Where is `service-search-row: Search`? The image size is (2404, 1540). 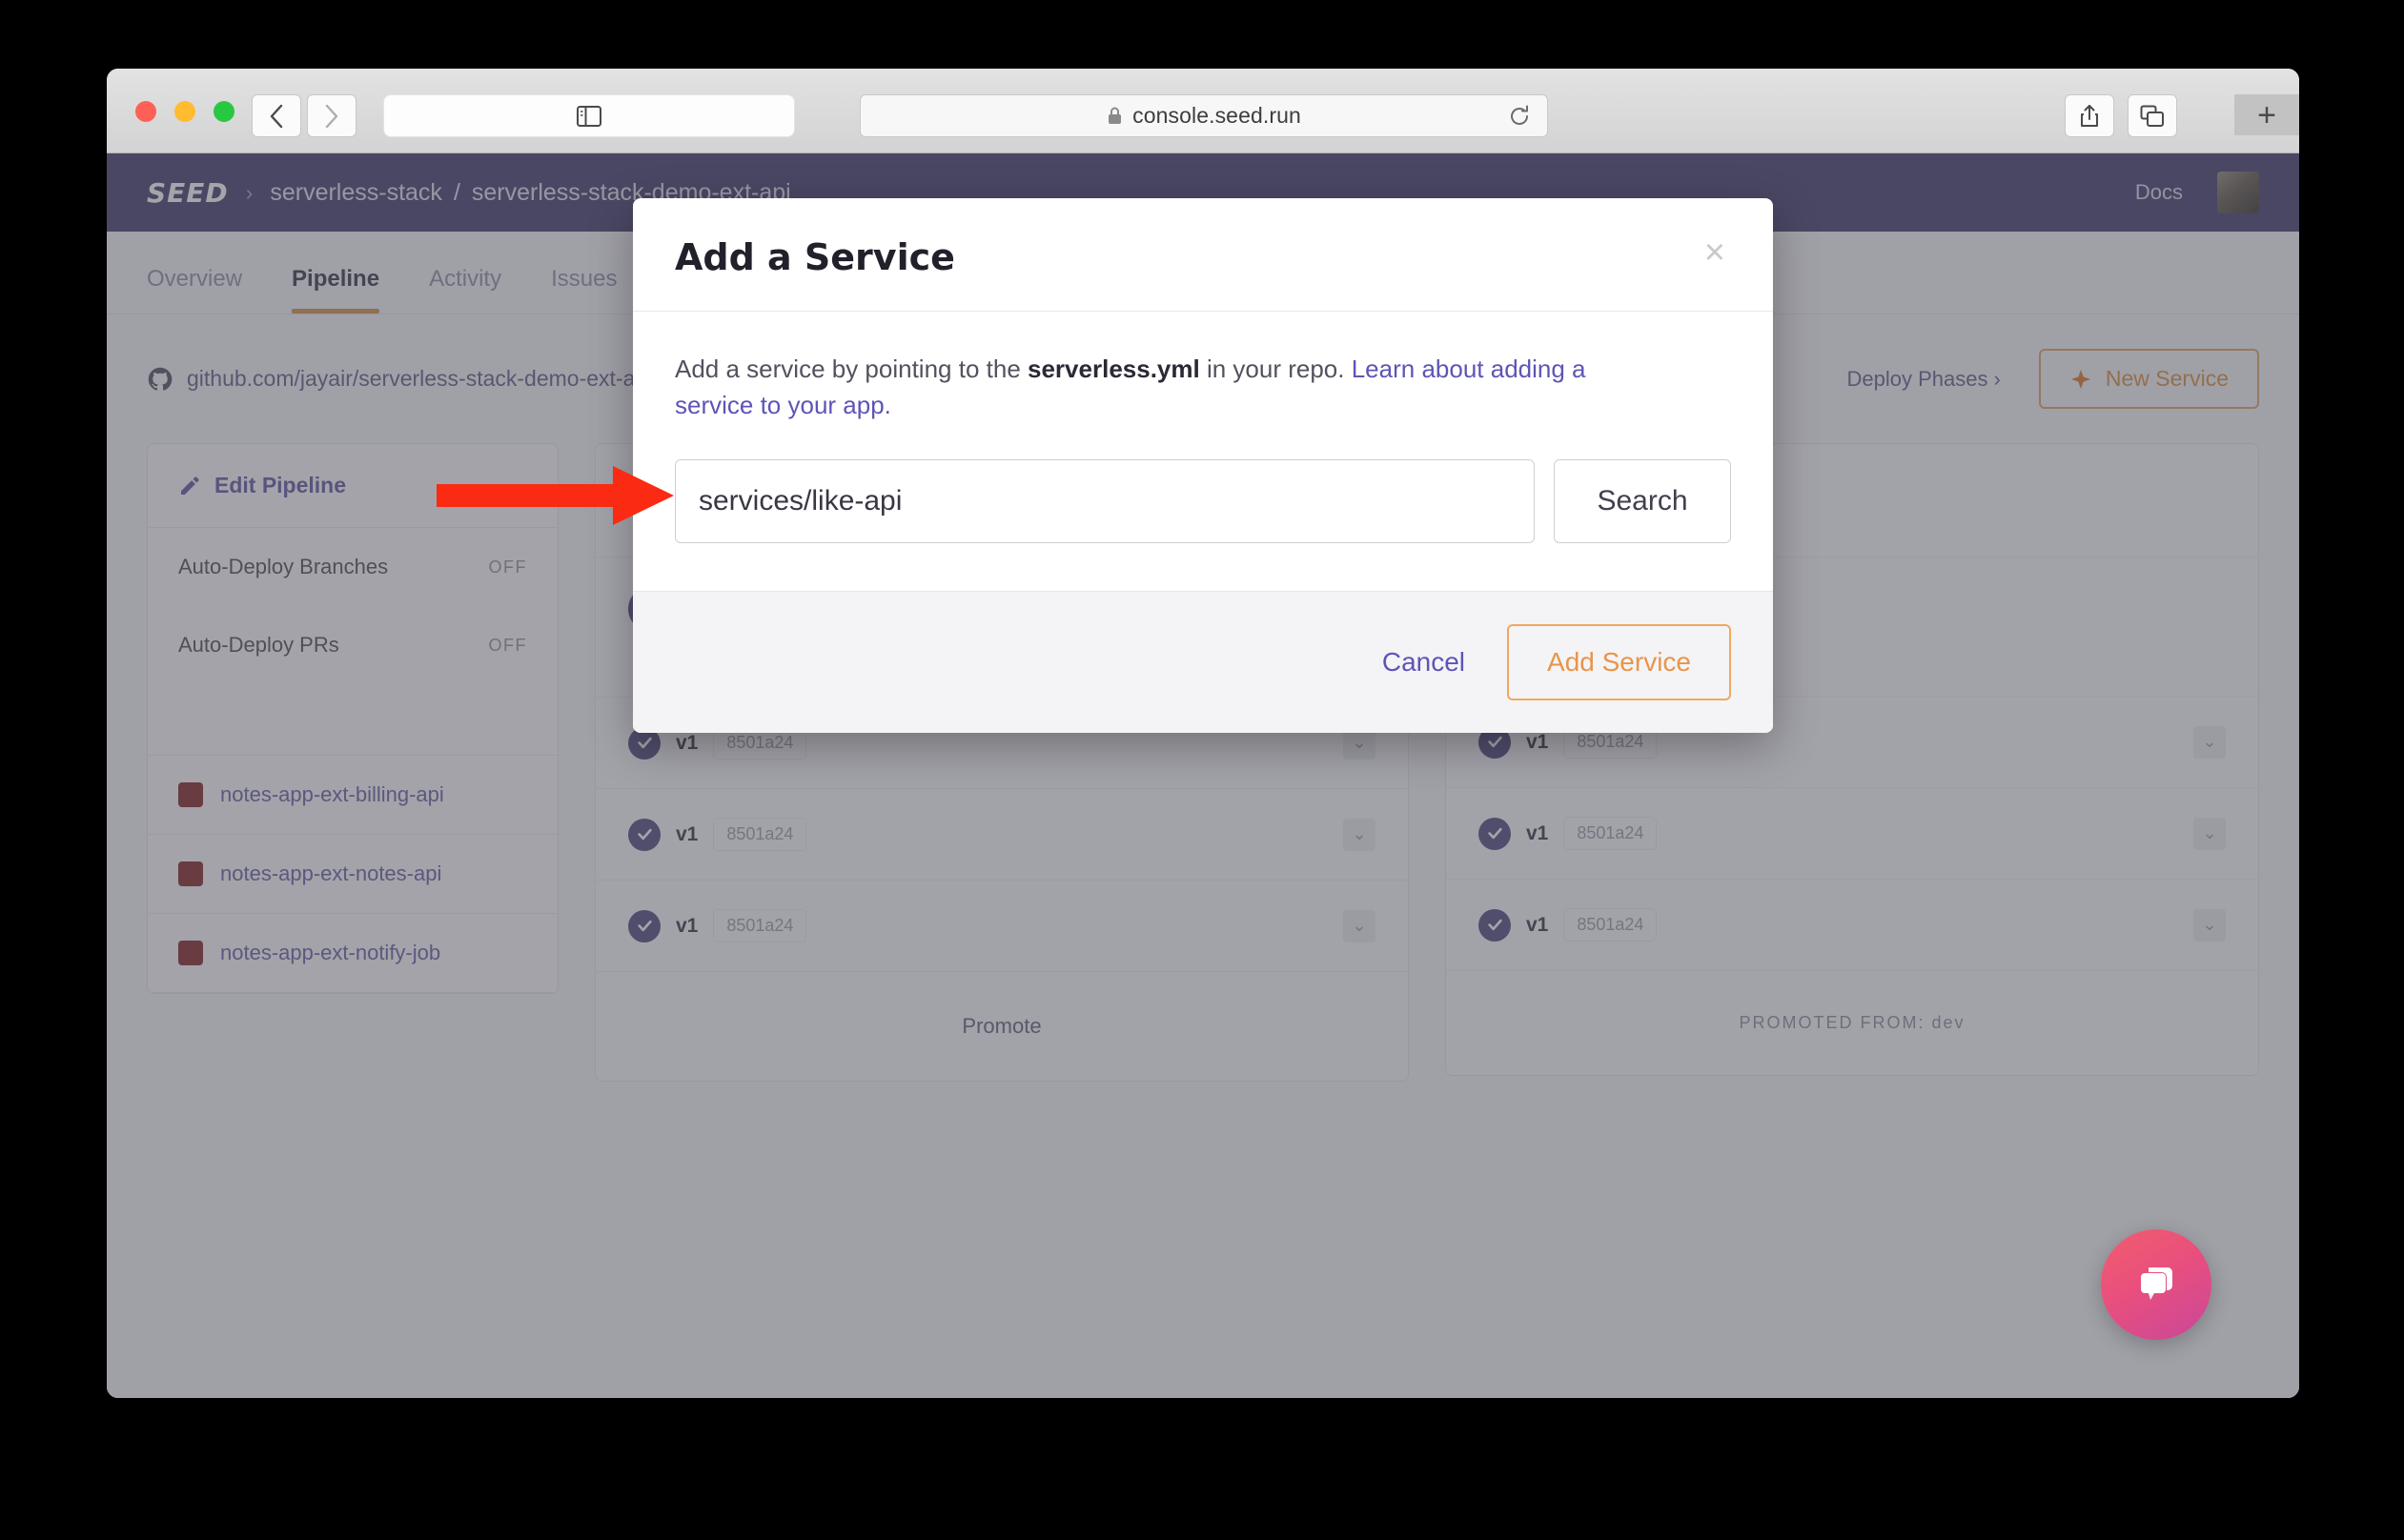 service-search-row: Search is located at coordinates (1203, 501).